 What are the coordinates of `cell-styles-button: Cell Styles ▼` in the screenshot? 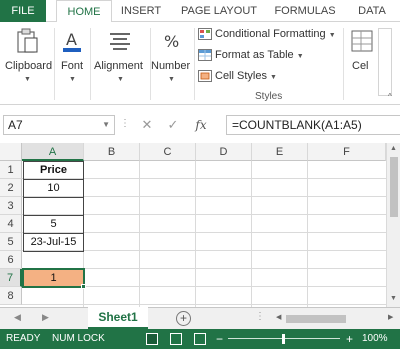 It's located at (237, 76).